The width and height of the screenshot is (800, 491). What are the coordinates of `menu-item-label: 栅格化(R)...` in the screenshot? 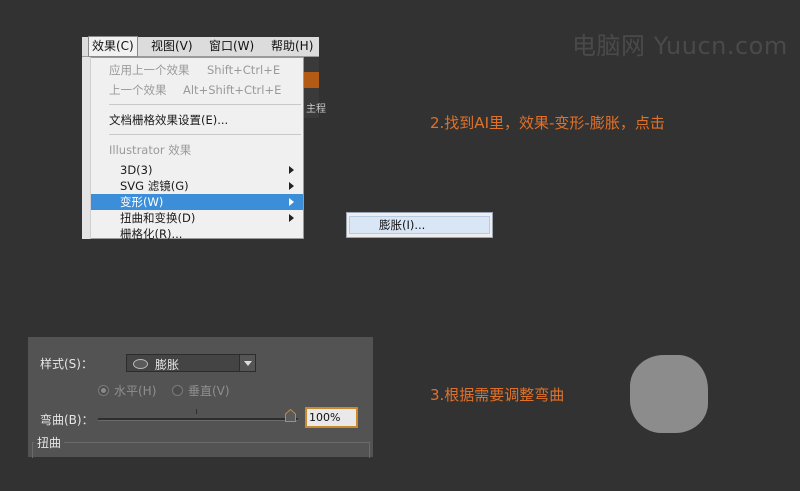 It's located at (151, 234).